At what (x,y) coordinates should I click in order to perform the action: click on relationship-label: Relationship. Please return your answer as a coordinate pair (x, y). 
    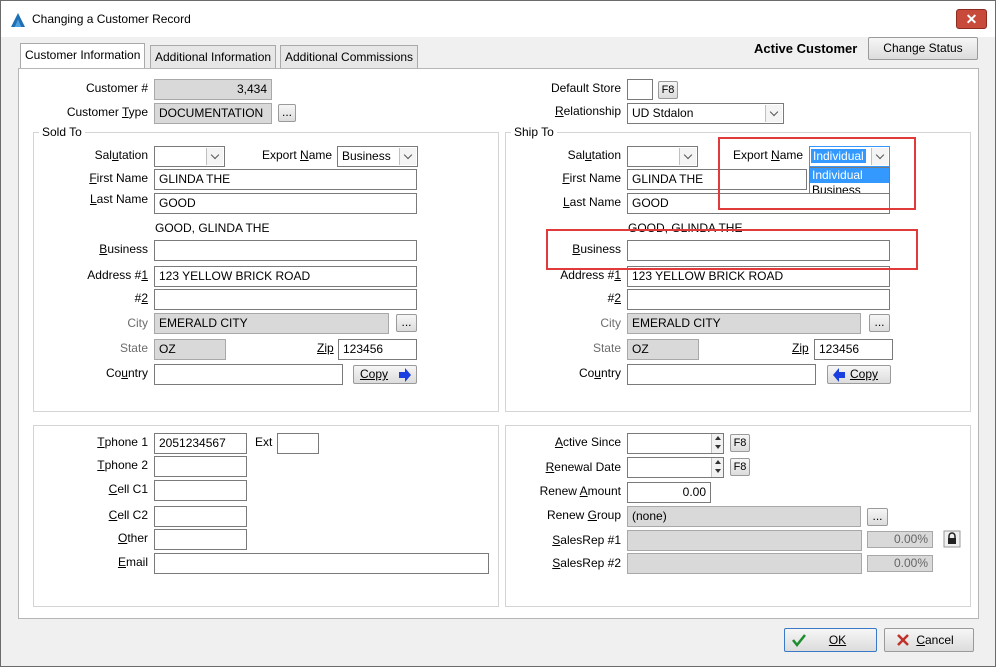
    Looking at the image, I should click on (587, 111).